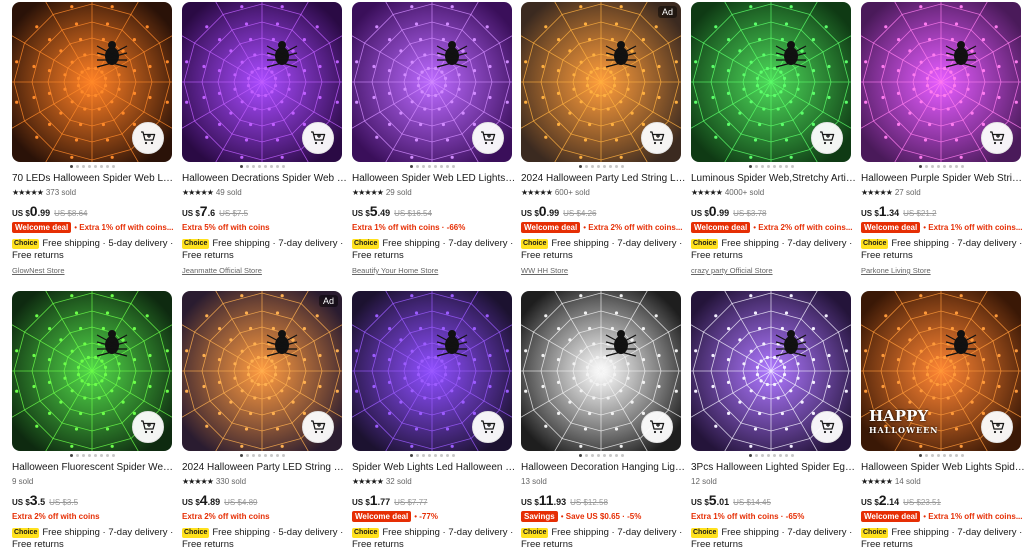 This screenshot has height=550, width=1024. Describe the element at coordinates (942, 271) in the screenshot. I see `store-link: Parkone Living Store` at that location.